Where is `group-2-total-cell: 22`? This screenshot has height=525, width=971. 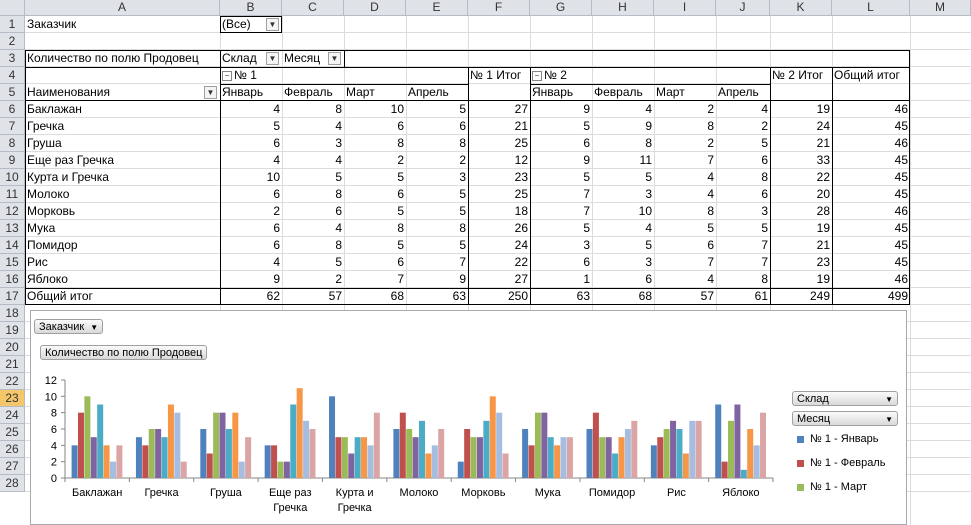
group-2-total-cell: 22 is located at coordinates (801, 177).